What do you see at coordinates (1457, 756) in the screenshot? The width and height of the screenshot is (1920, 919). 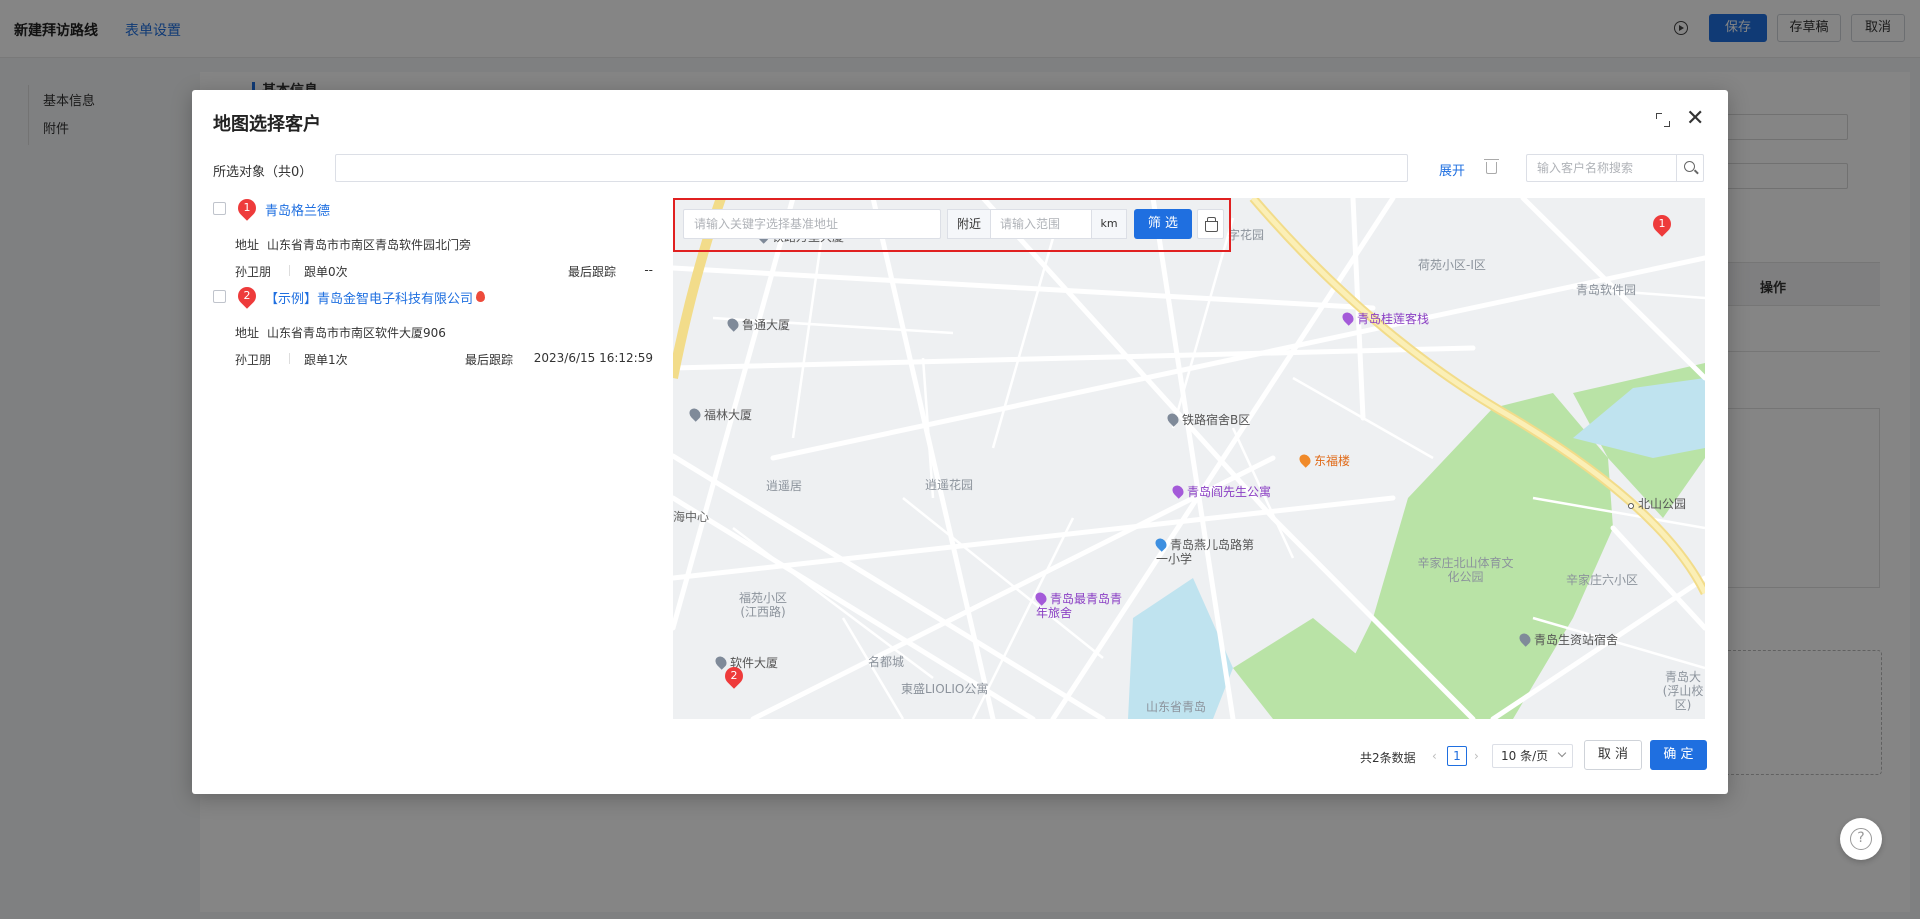 I see `page-number: 1` at bounding box center [1457, 756].